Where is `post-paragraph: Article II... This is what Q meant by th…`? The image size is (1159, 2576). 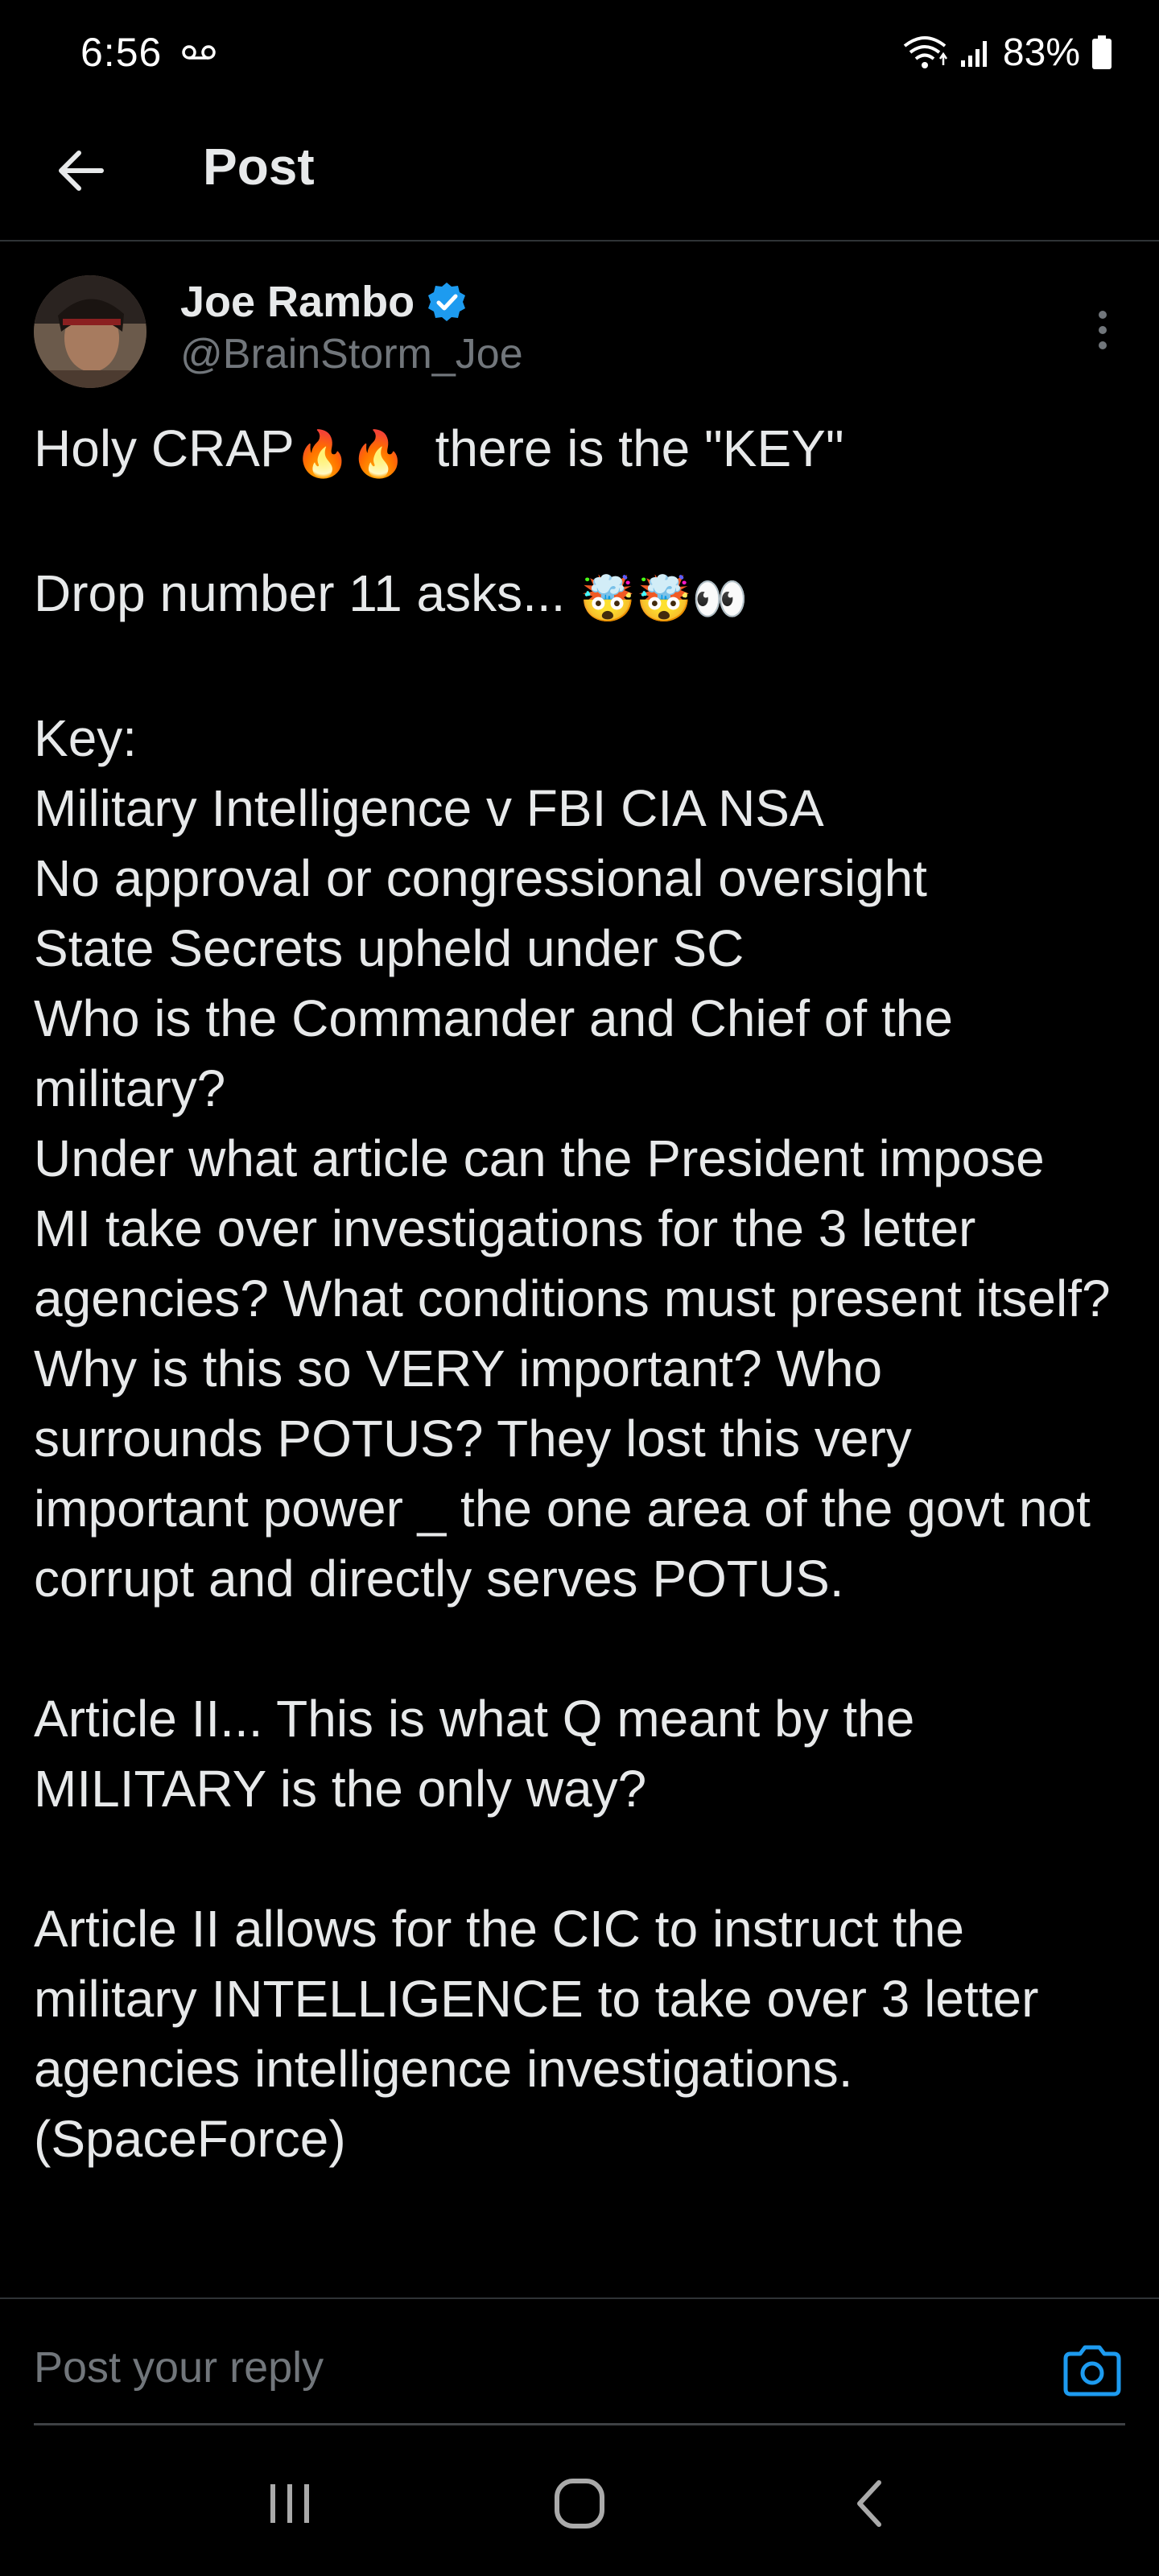
post-paragraph: Article II... This is what Q meant by th… is located at coordinates (474, 1754).